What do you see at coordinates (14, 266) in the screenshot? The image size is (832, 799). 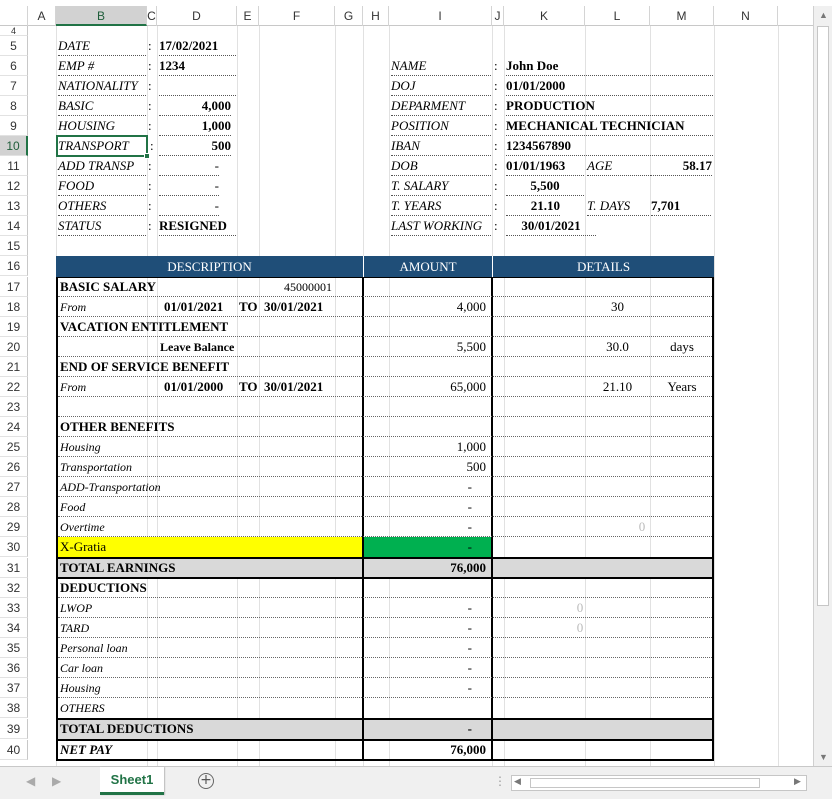 I see `row-header: 16` at bounding box center [14, 266].